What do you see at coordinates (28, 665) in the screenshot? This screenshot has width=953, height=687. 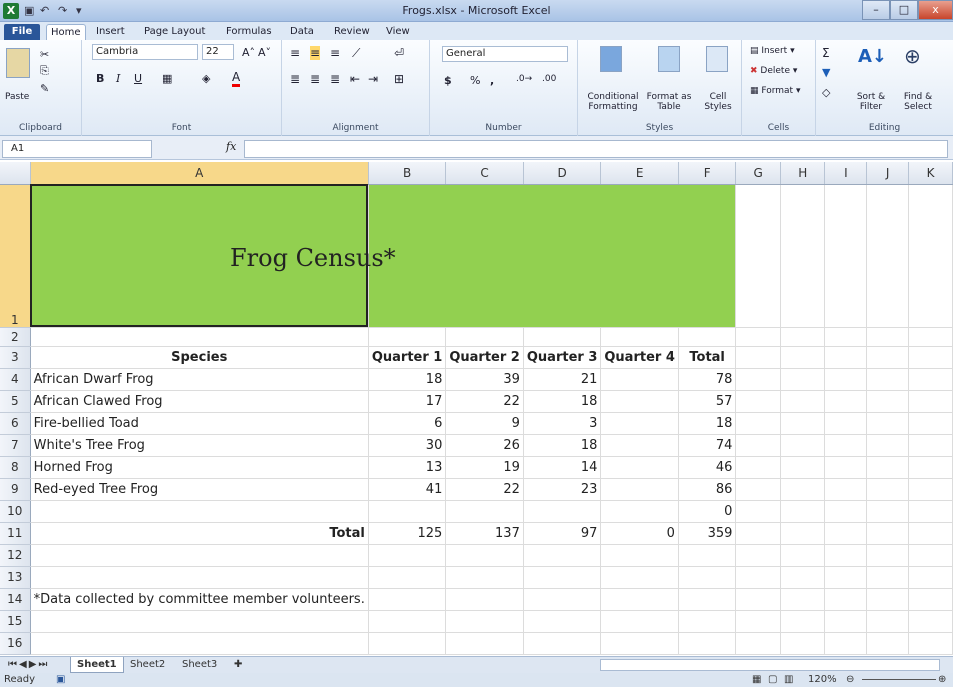 I see `sheet-nav-arrows-icon: ⏮◀▶⏭` at bounding box center [28, 665].